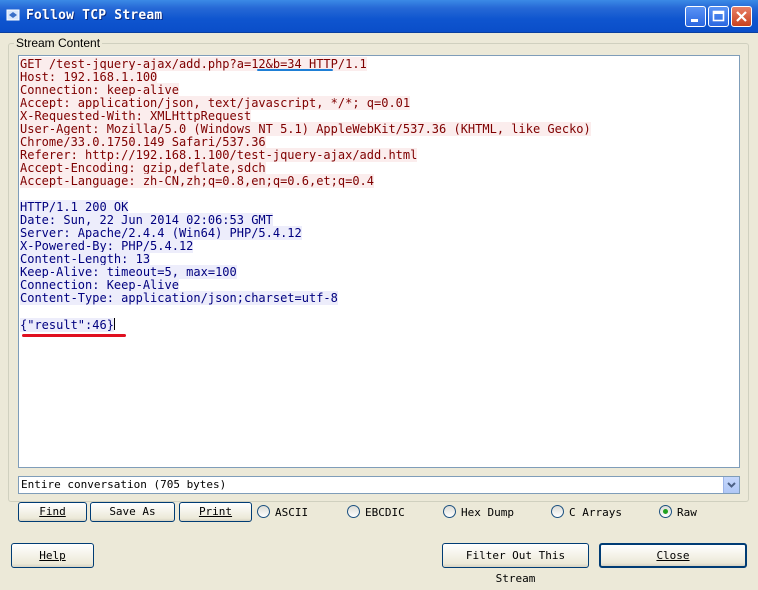  I want to click on help-button-label: Help, so click(52, 555).